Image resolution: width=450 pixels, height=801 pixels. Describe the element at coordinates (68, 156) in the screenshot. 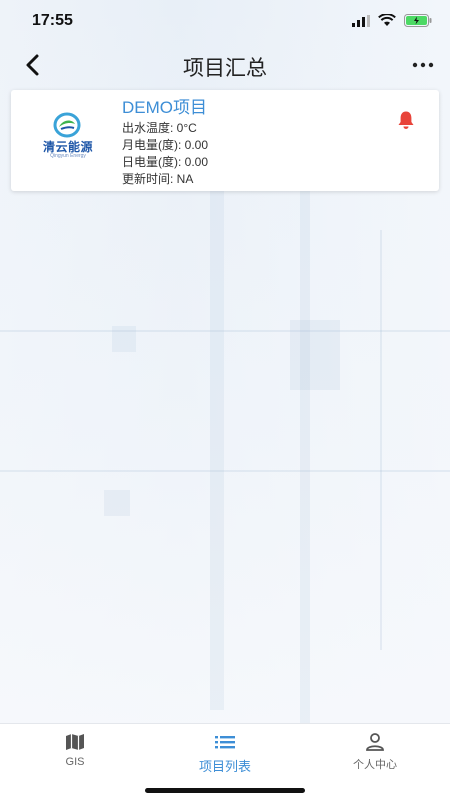

I see `logo-subtext: Qingyun Energy` at that location.